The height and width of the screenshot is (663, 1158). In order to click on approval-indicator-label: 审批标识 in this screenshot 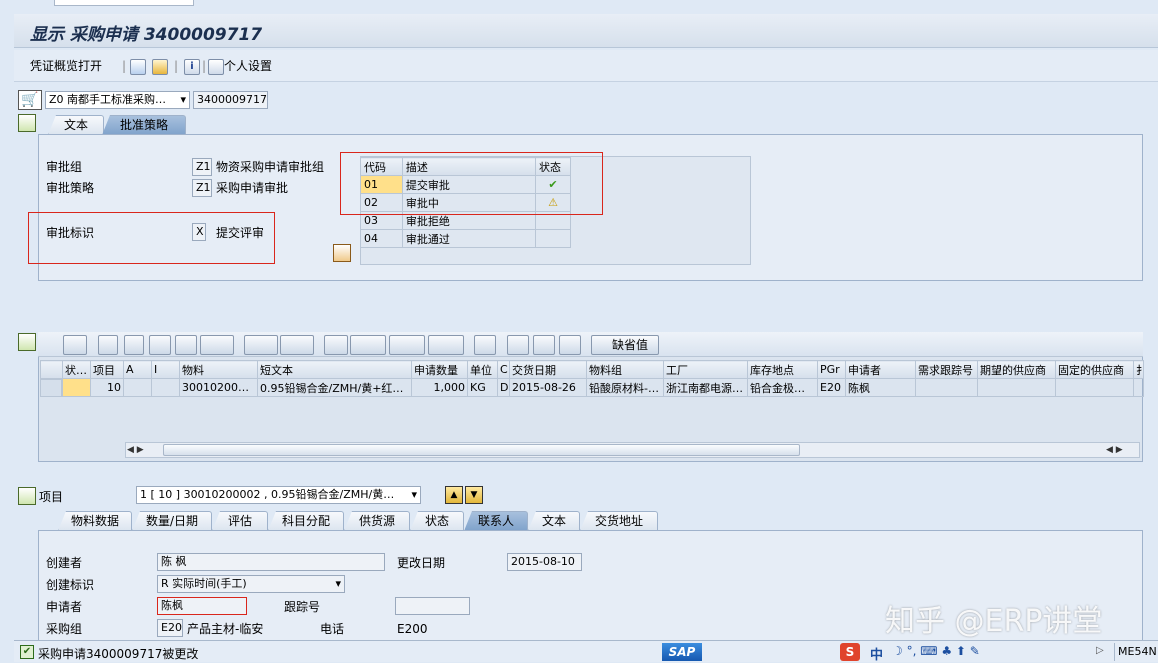, I will do `click(70, 233)`.